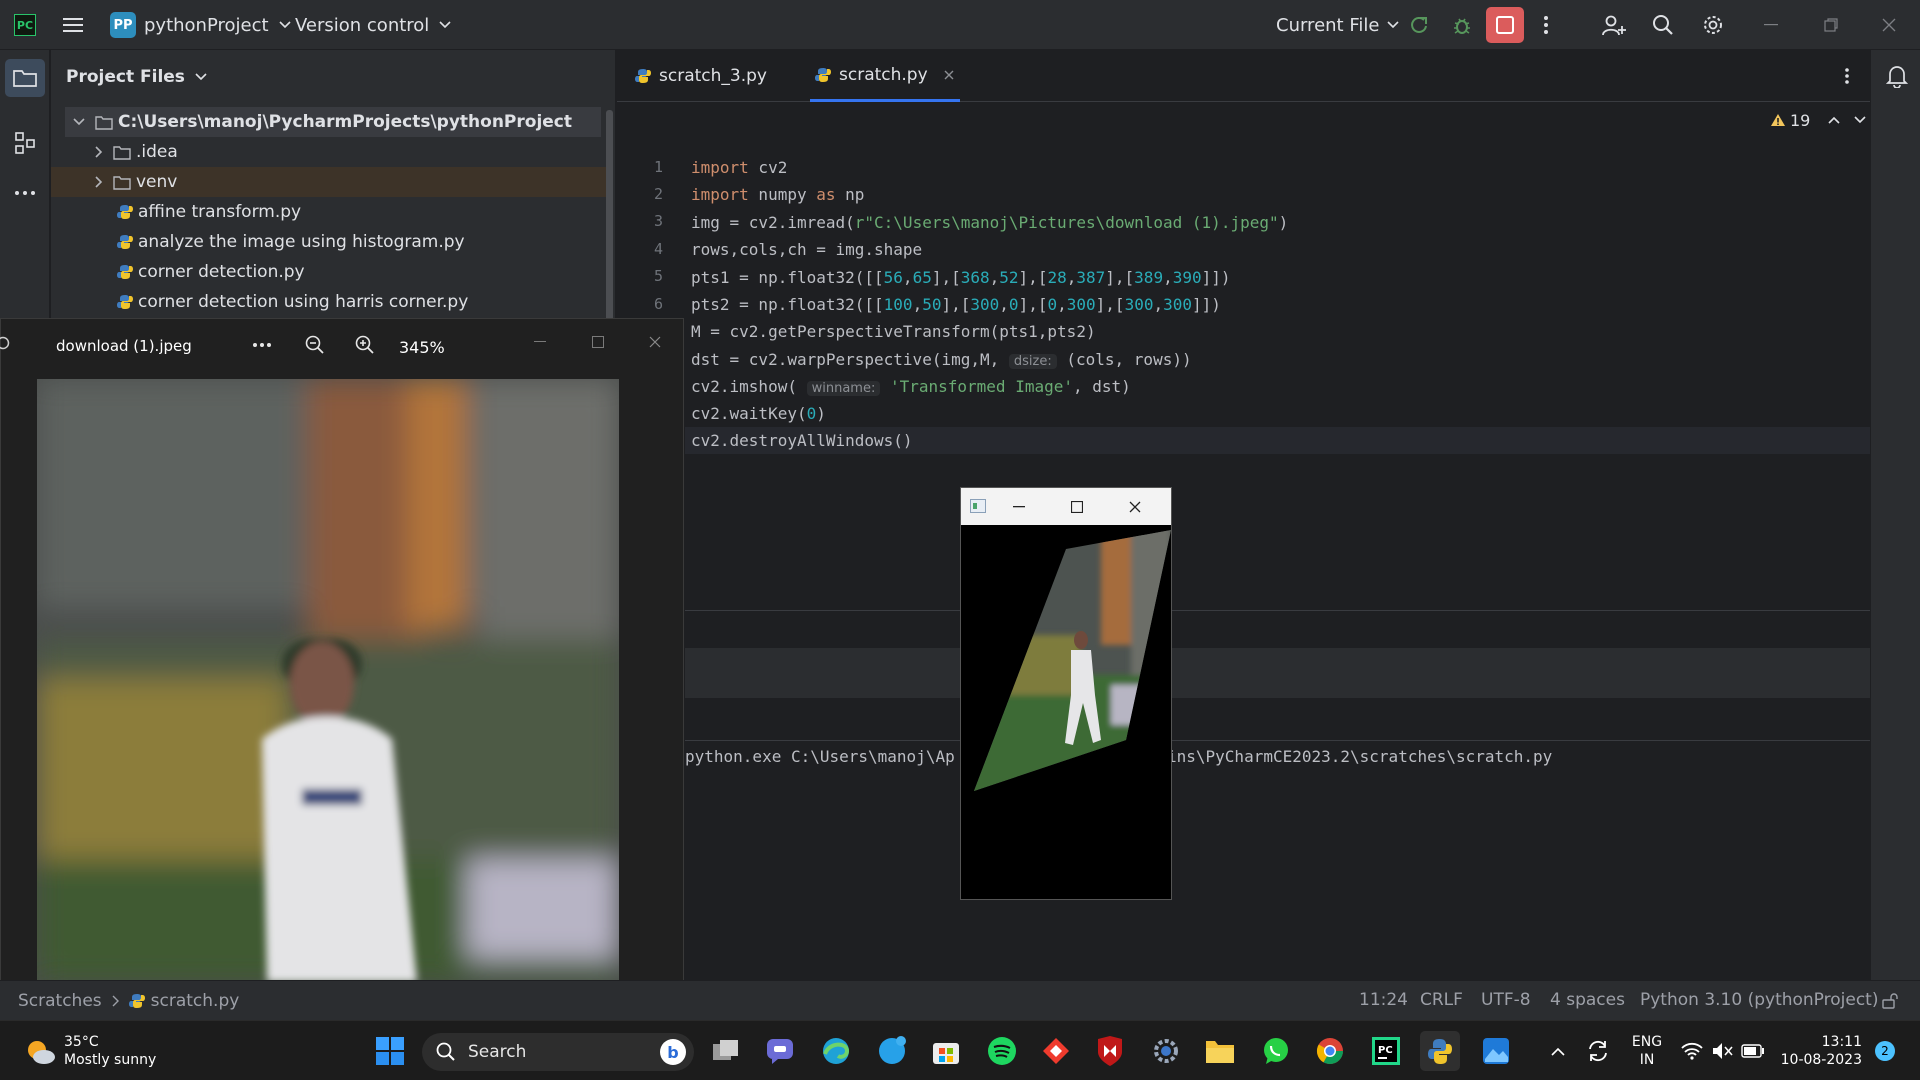 The height and width of the screenshot is (1080, 1920). I want to click on ms-store-icon, so click(946, 1051).